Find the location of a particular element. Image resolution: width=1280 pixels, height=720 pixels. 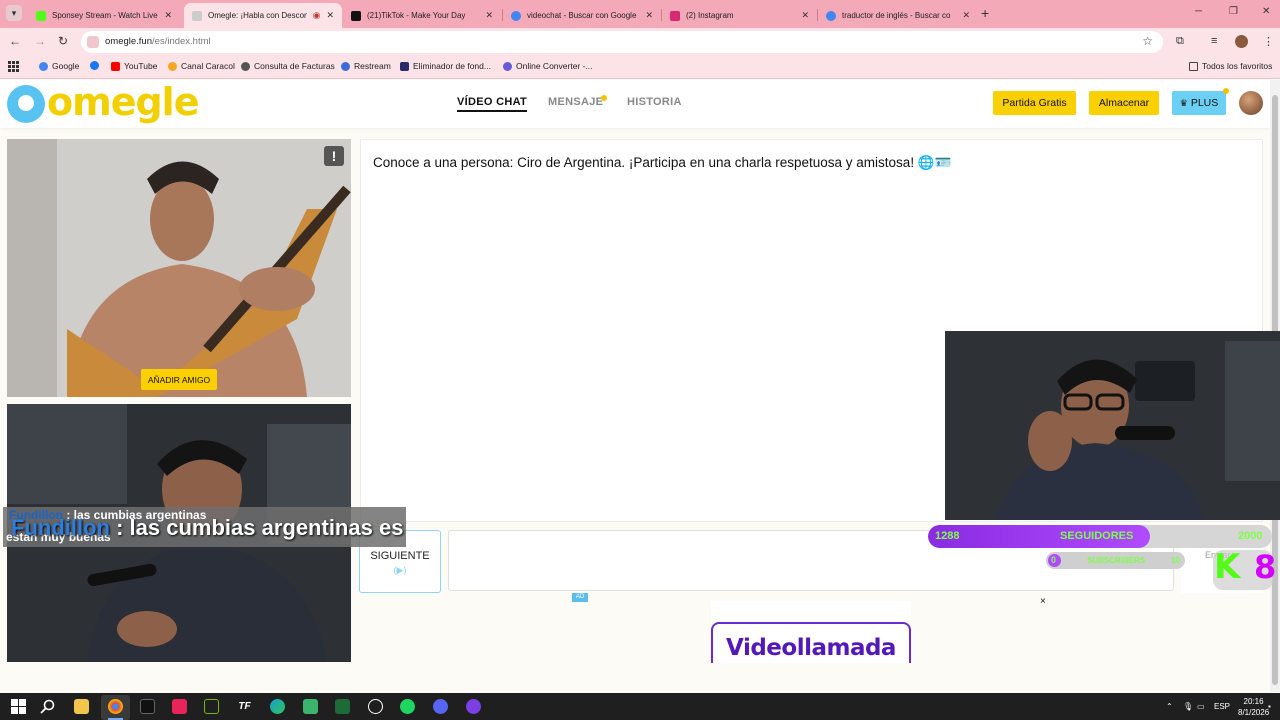

facebook-icon is located at coordinates (94, 65).